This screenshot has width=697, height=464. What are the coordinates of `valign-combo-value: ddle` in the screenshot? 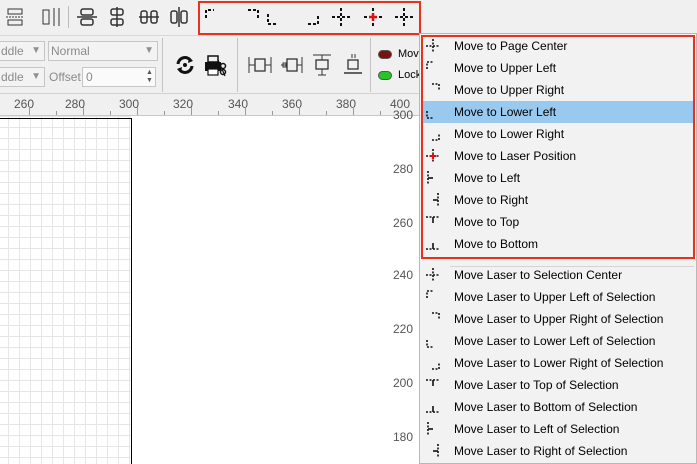 It's located at (12, 77).